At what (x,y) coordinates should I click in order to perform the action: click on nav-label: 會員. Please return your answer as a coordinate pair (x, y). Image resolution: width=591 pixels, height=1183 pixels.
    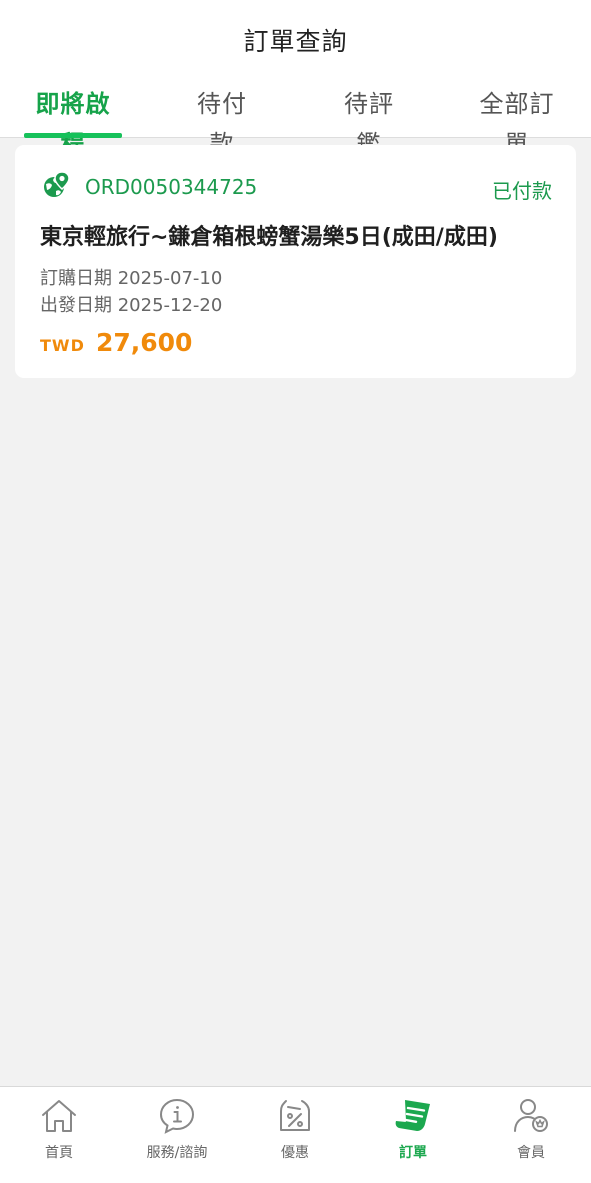
    Looking at the image, I should click on (531, 1153).